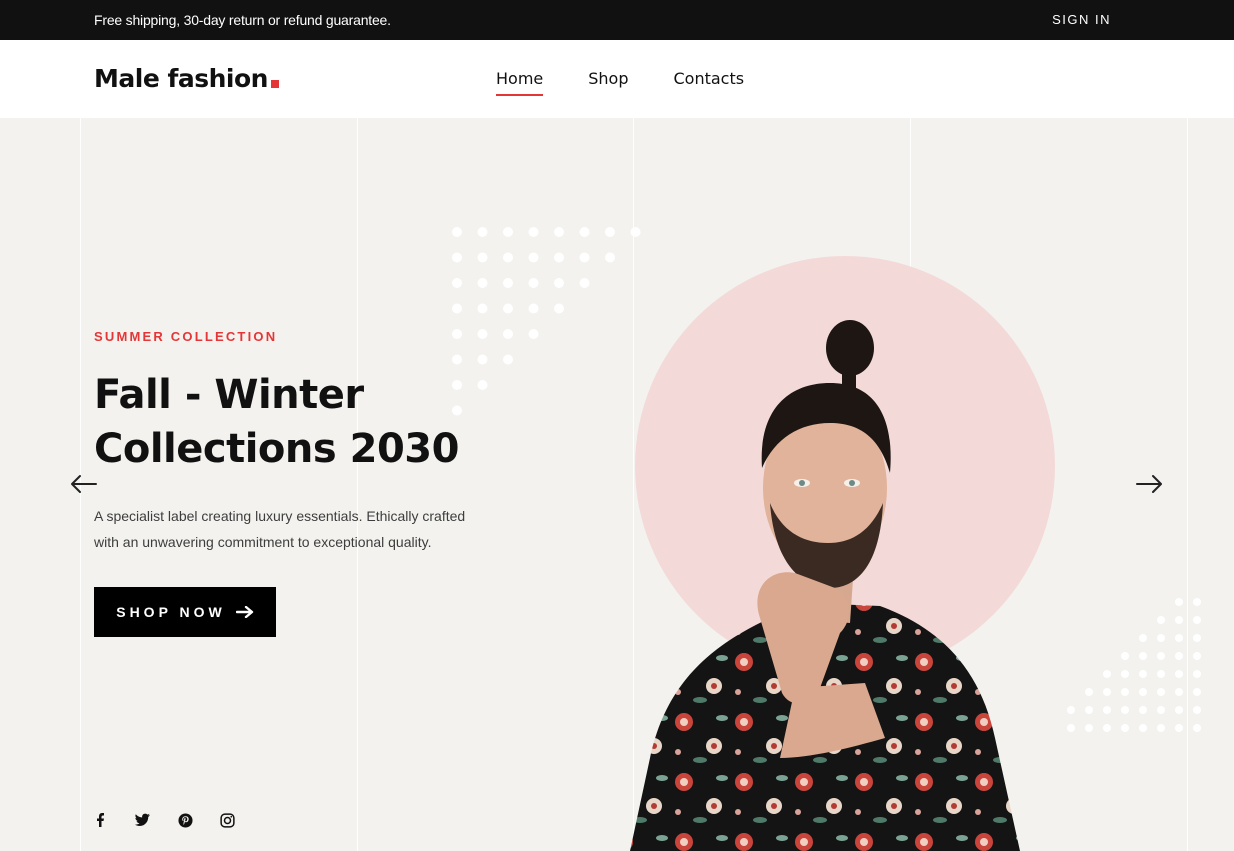  What do you see at coordinates (709, 82) in the screenshot?
I see `nav-item-contacts: Contacts` at bounding box center [709, 82].